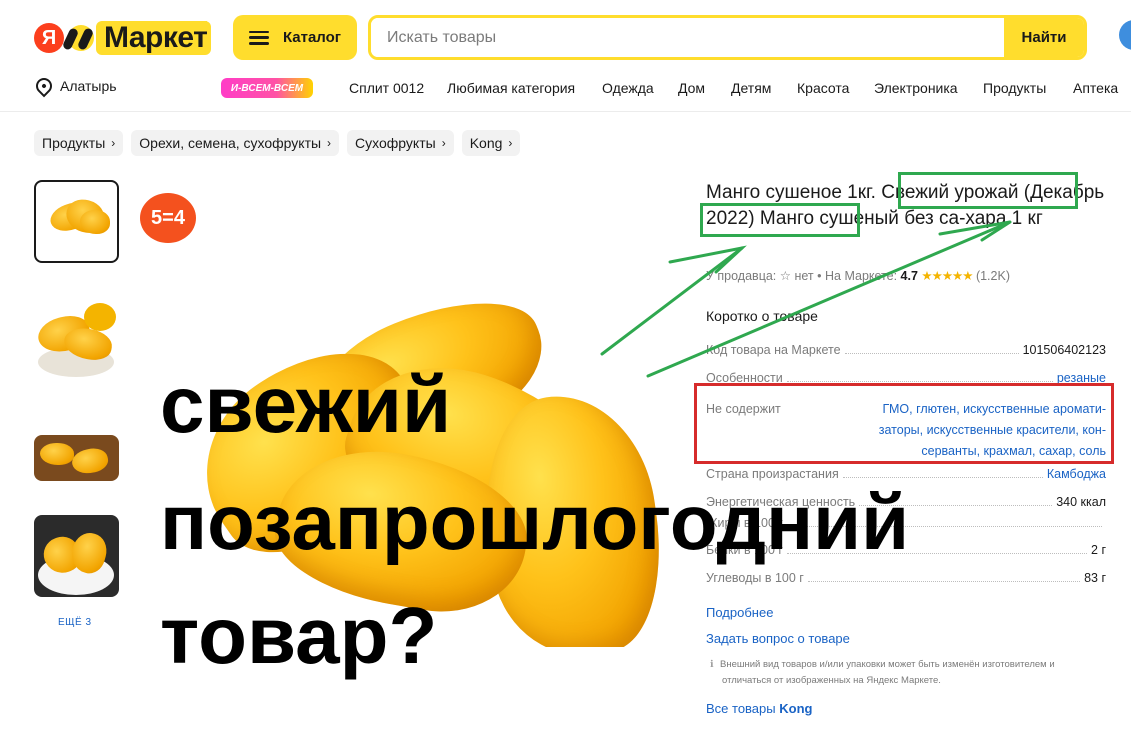 The height and width of the screenshot is (732, 1131). I want to click on nav-item-beauty: Красота, so click(823, 88).